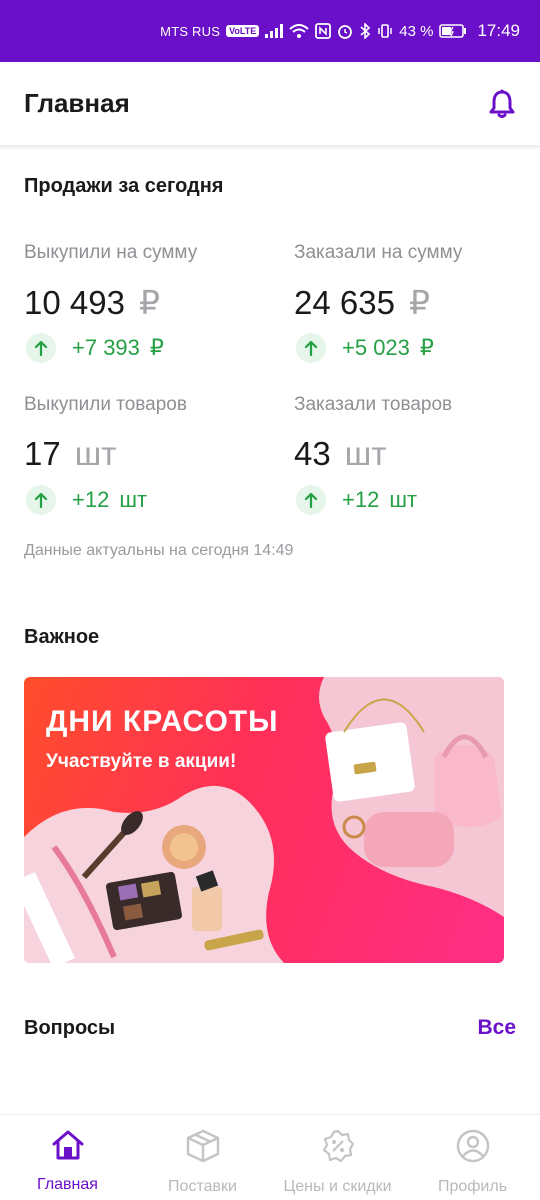 This screenshot has width=540, height=1200. I want to click on nav-item-profile: Профиль, so click(472, 1155).